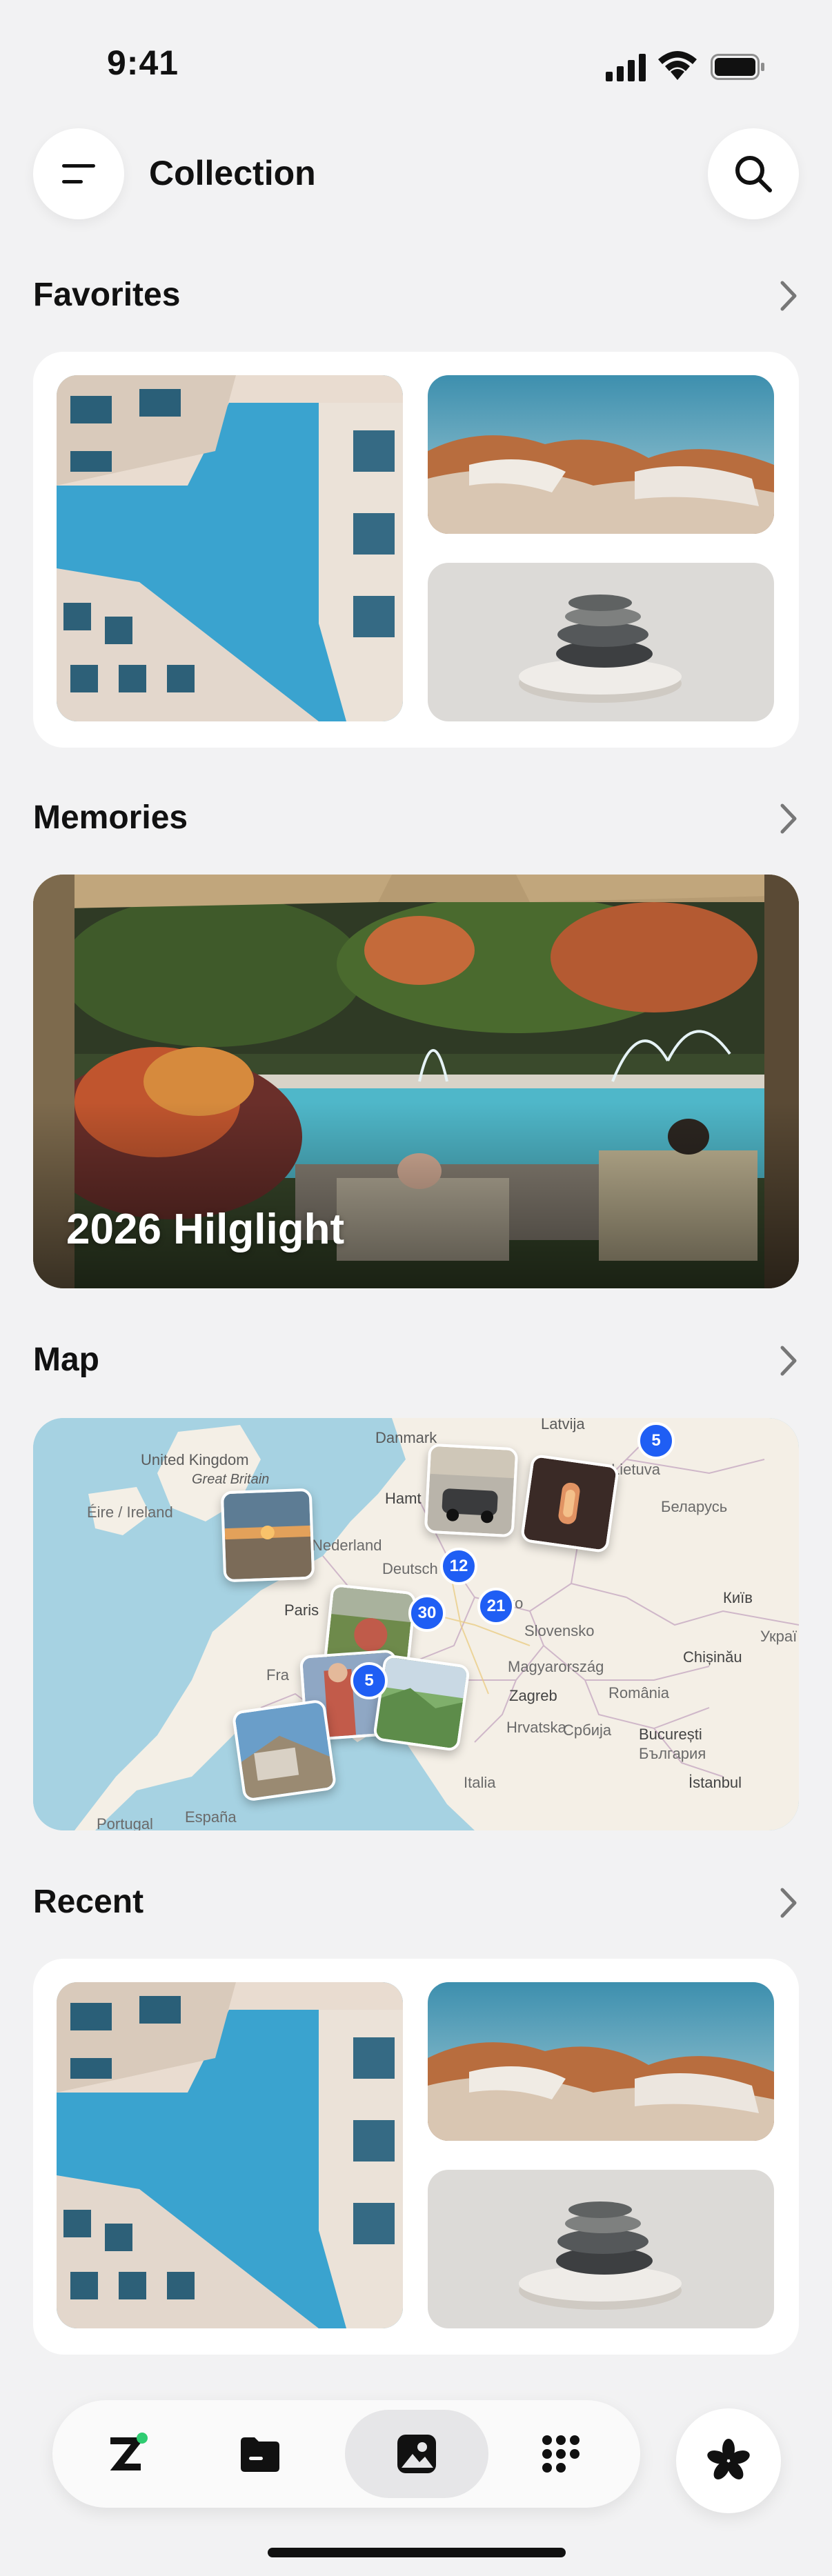 This screenshot has width=832, height=2576. Describe the element at coordinates (410, 1568) in the screenshot. I see `map-label: Deutsch` at that location.